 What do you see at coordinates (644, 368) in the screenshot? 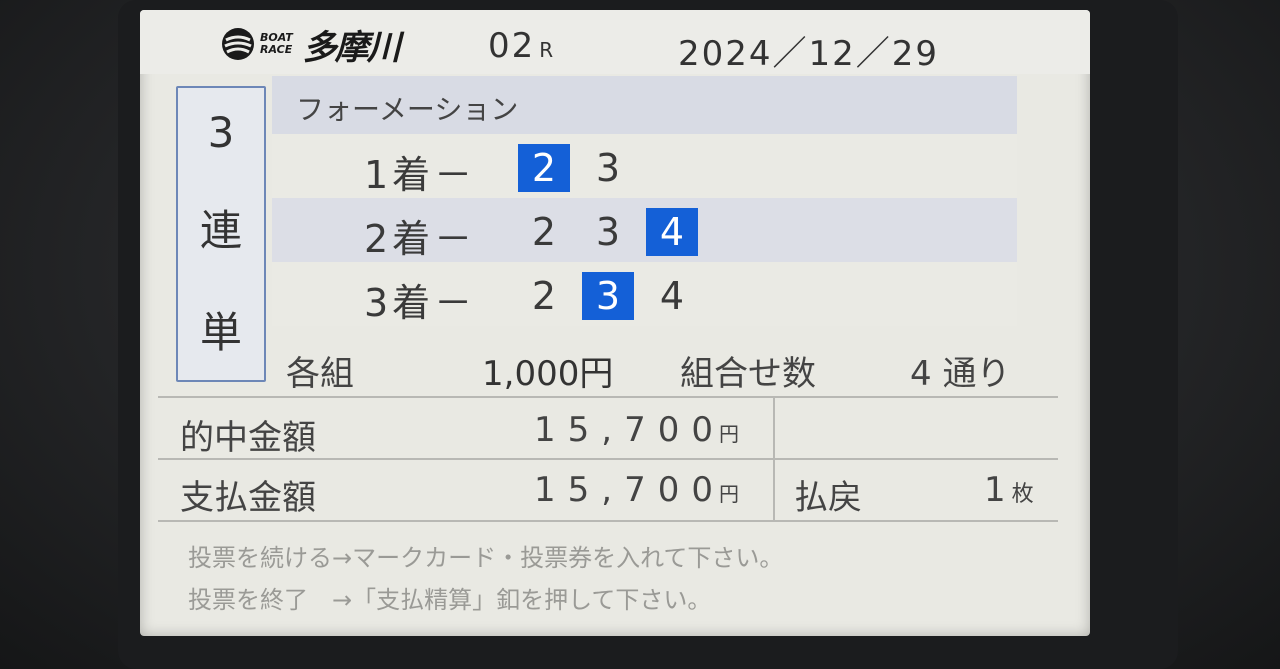
I see `amount-row: 各組 1,000円 組合せ数 4 通り` at bounding box center [644, 368].